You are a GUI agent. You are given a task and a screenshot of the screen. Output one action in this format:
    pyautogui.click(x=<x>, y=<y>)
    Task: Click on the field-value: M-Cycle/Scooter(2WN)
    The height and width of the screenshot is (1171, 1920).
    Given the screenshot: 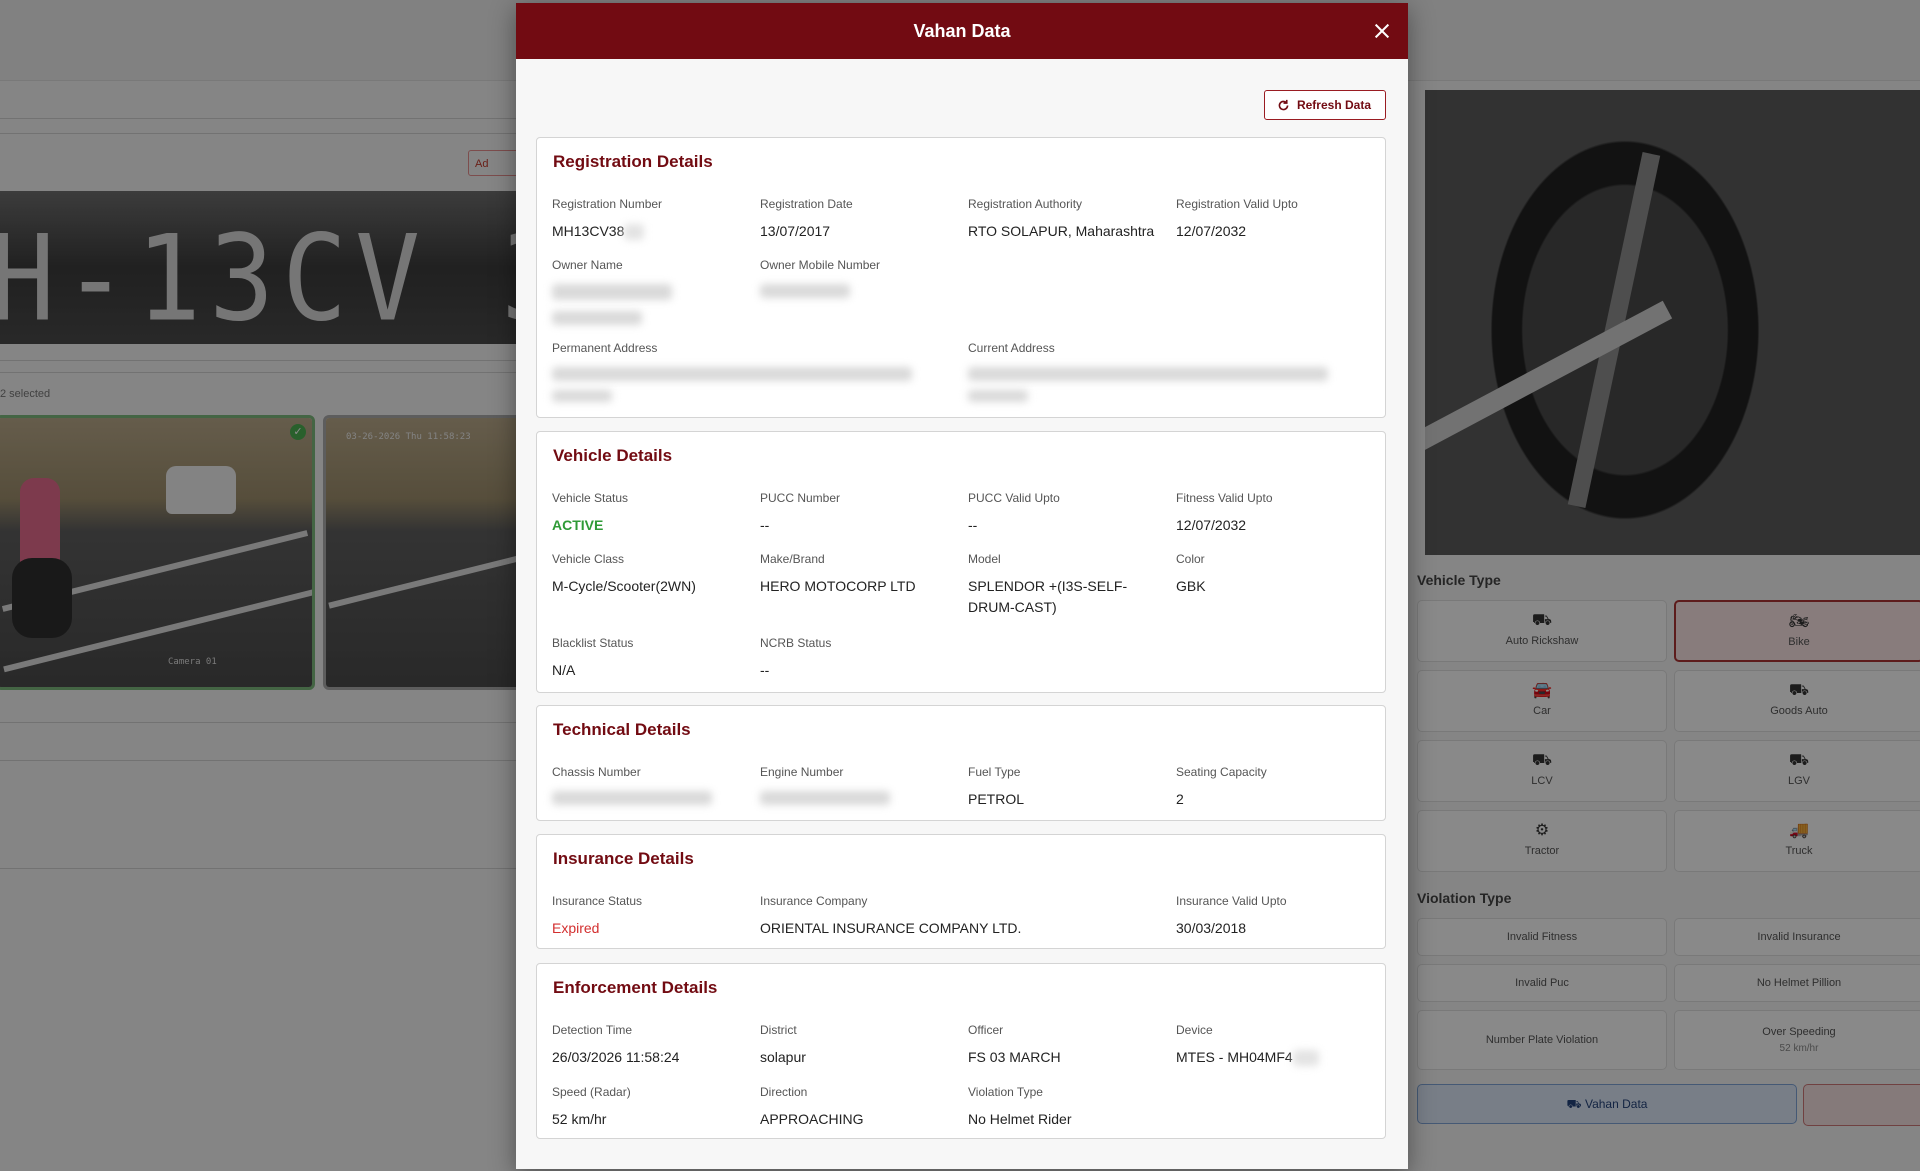 What is the action you would take?
    pyautogui.click(x=624, y=586)
    